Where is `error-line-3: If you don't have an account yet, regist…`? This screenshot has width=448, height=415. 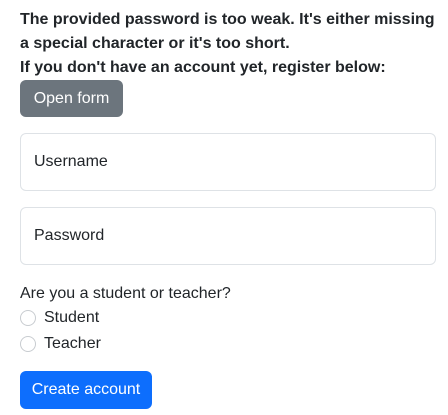 error-line-3: If you don't have an account yet, regist… is located at coordinates (203, 67).